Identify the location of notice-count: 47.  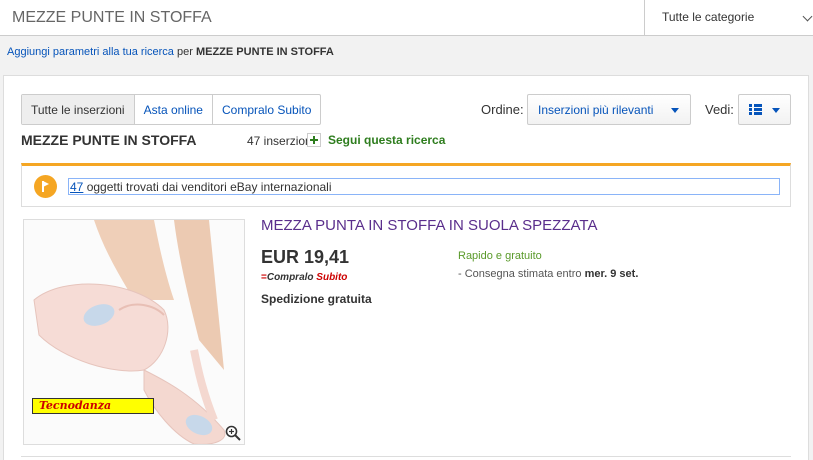
(76, 187).